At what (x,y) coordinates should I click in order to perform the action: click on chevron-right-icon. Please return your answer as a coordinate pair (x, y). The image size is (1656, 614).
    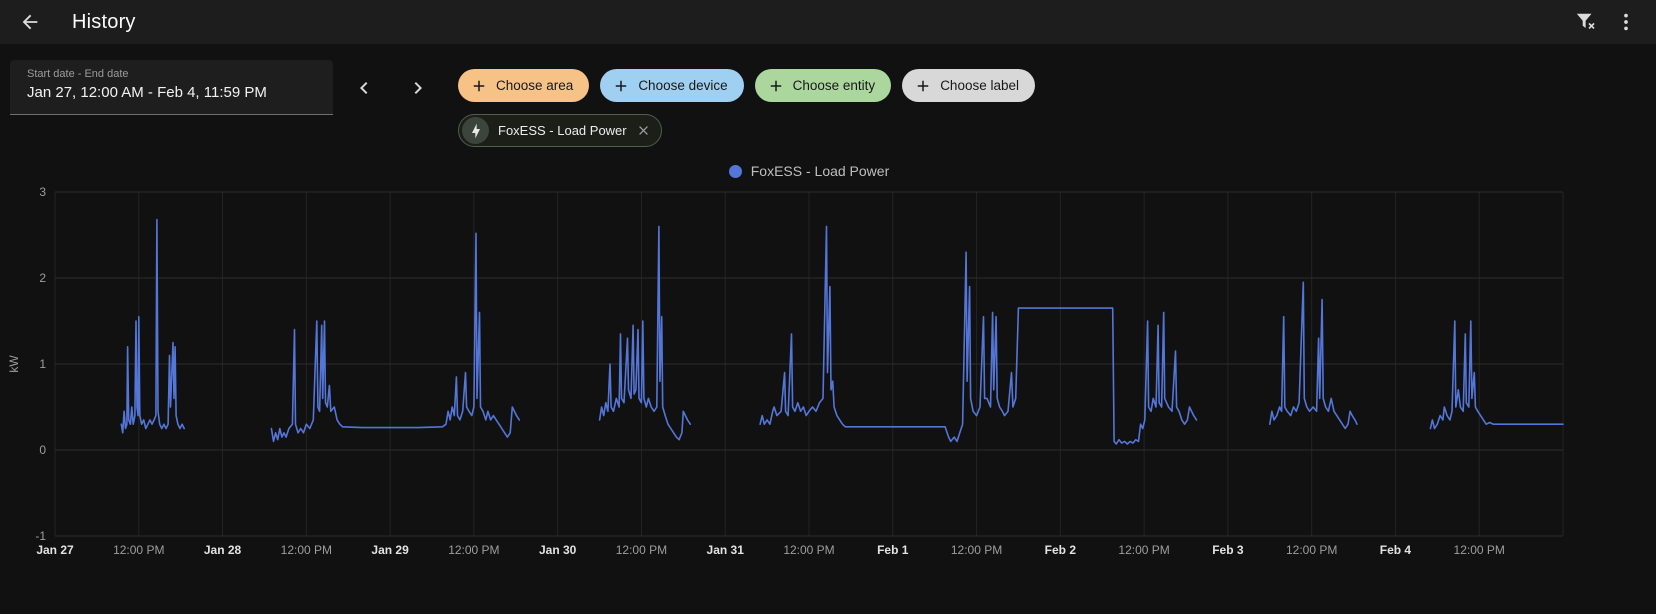
    Looking at the image, I should click on (418, 88).